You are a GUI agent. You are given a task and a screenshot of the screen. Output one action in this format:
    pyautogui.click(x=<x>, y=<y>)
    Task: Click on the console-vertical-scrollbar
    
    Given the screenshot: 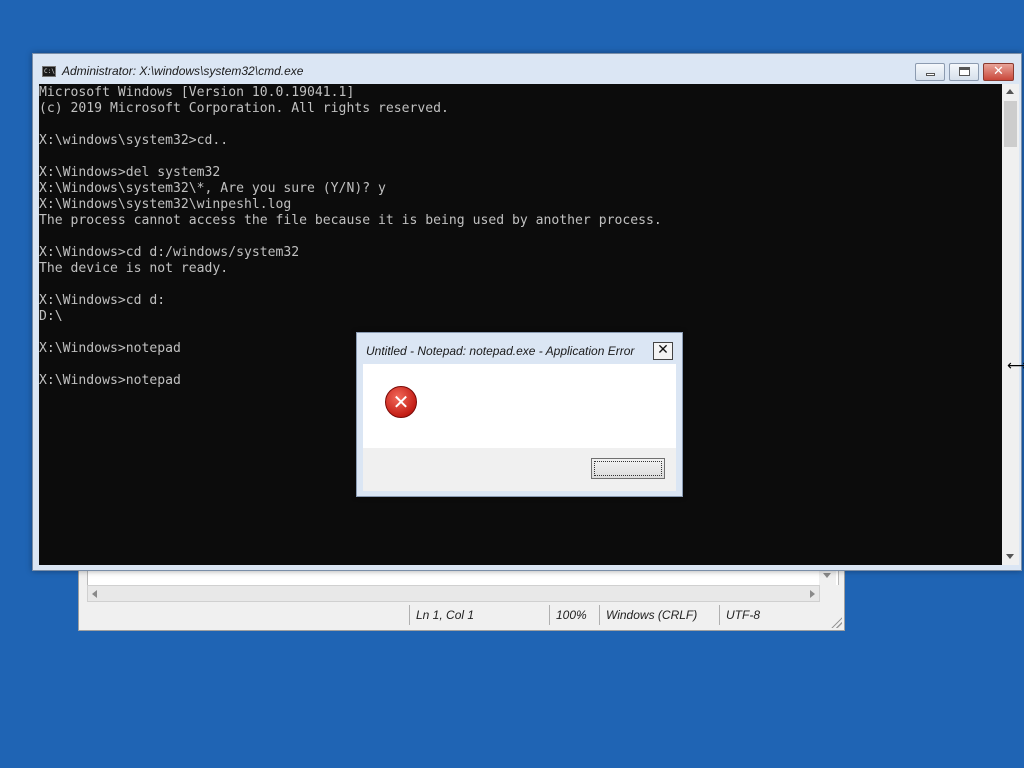 What is the action you would take?
    pyautogui.click(x=1010, y=324)
    